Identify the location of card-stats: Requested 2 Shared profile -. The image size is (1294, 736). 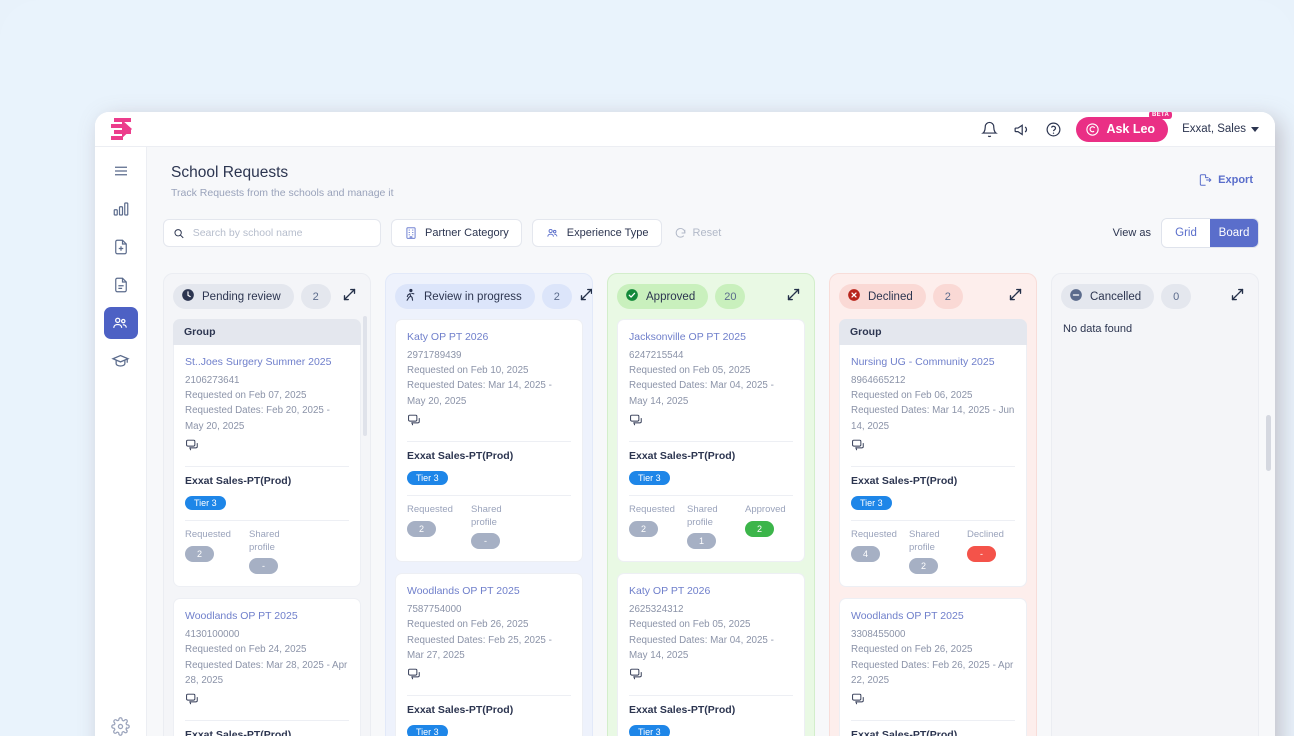
(267, 552).